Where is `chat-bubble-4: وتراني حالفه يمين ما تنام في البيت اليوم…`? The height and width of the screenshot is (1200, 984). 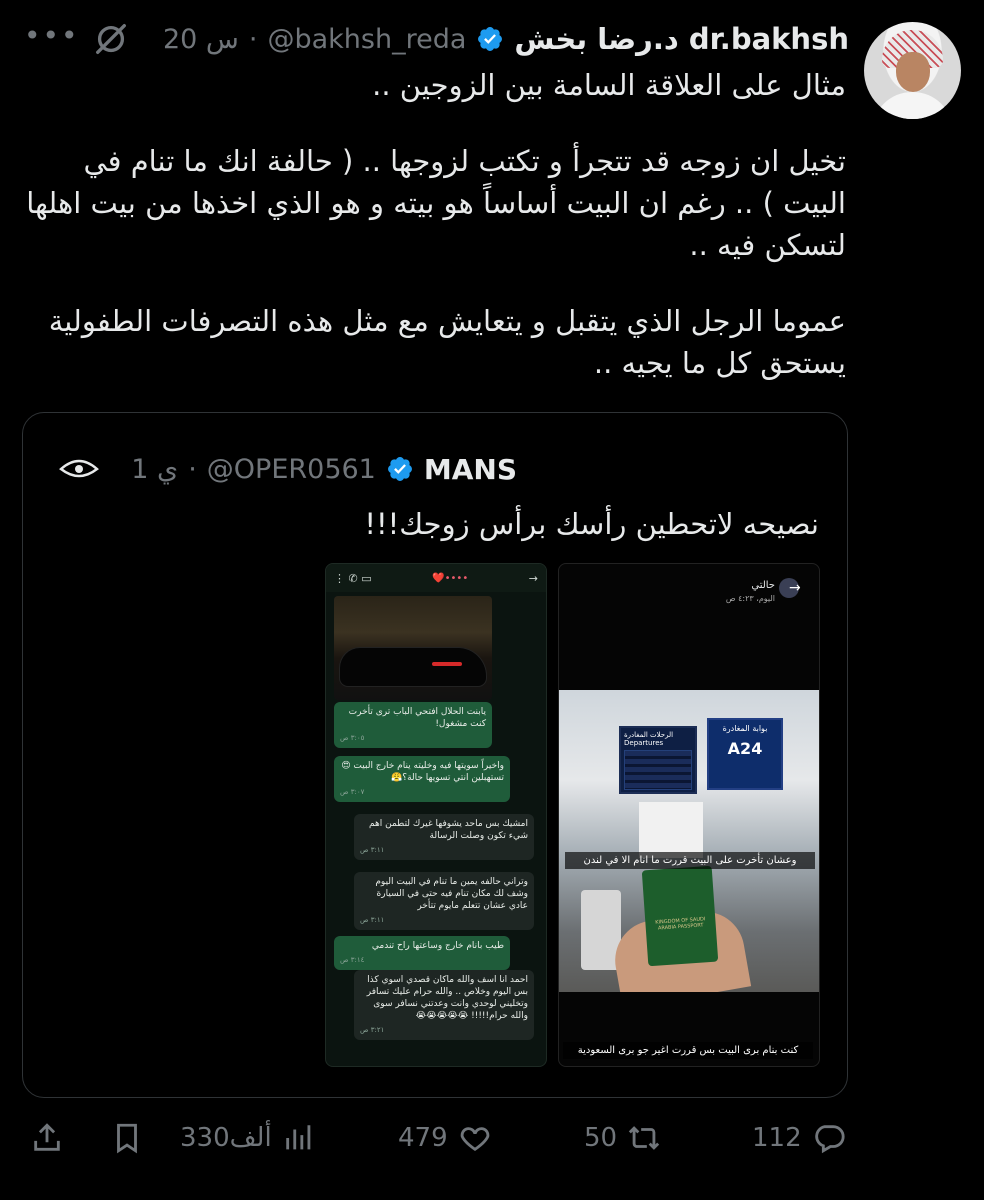
chat-bubble-4: وتراني حالفه يمين ما تنام في البيت اليوم… is located at coordinates (444, 901).